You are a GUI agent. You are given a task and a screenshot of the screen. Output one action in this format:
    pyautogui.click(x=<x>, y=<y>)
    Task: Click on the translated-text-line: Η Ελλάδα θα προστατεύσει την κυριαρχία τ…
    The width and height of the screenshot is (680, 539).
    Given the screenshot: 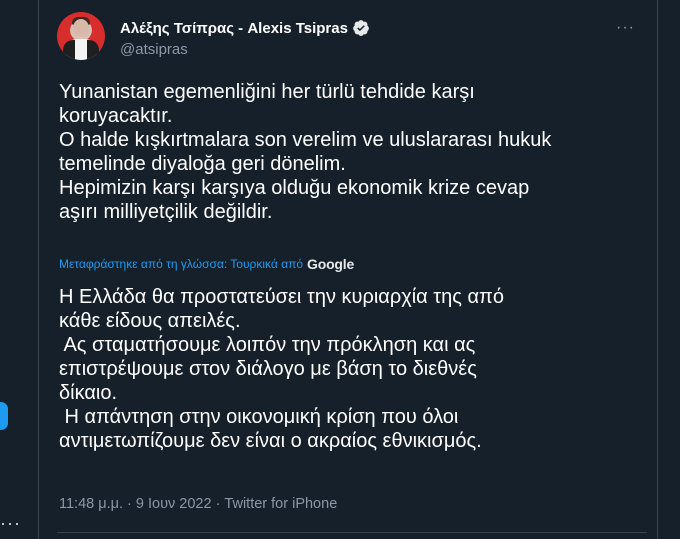 What is the action you would take?
    pyautogui.click(x=281, y=297)
    